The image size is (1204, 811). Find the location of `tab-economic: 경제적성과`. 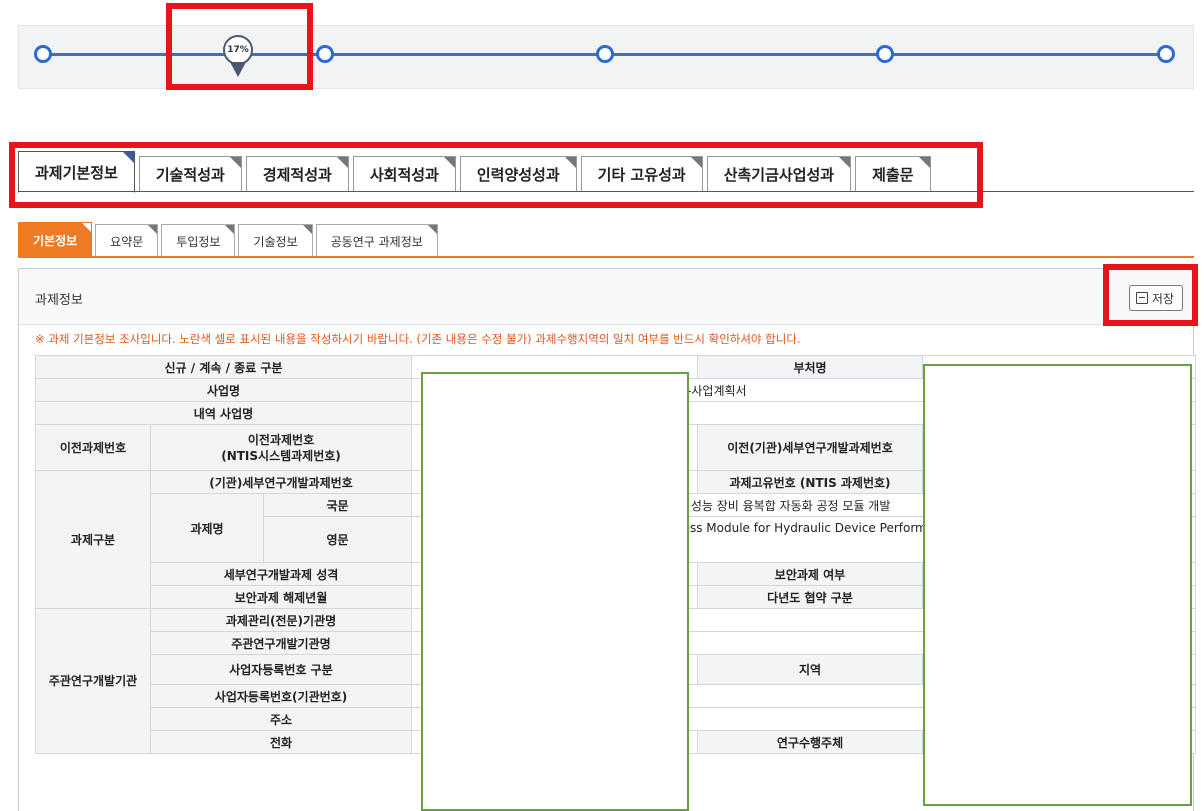

tab-economic: 경제적성과 is located at coordinates (297, 174).